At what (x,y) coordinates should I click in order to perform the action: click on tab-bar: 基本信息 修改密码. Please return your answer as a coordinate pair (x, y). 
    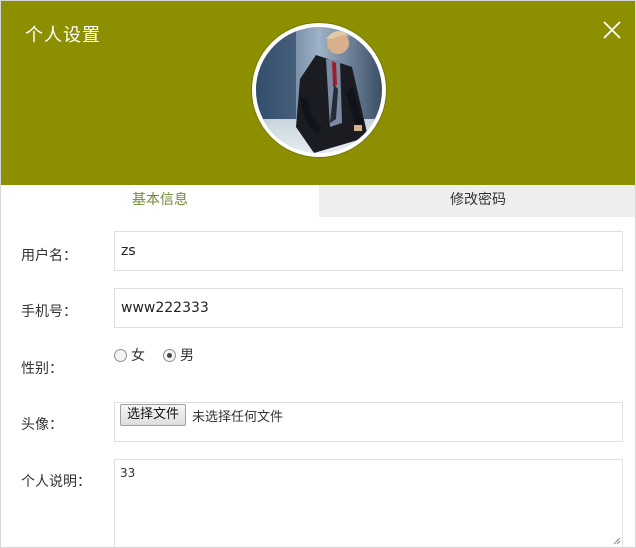
    Looking at the image, I should click on (318, 201).